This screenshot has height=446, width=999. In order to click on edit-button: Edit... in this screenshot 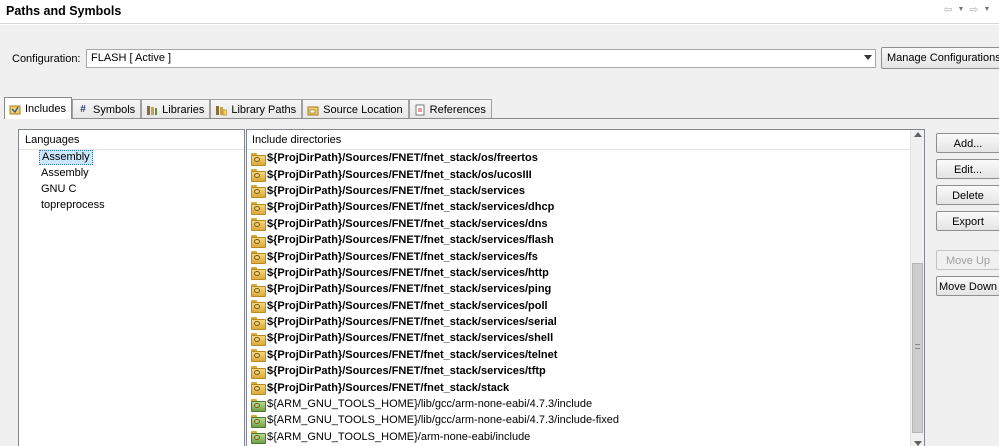, I will do `click(967, 169)`.